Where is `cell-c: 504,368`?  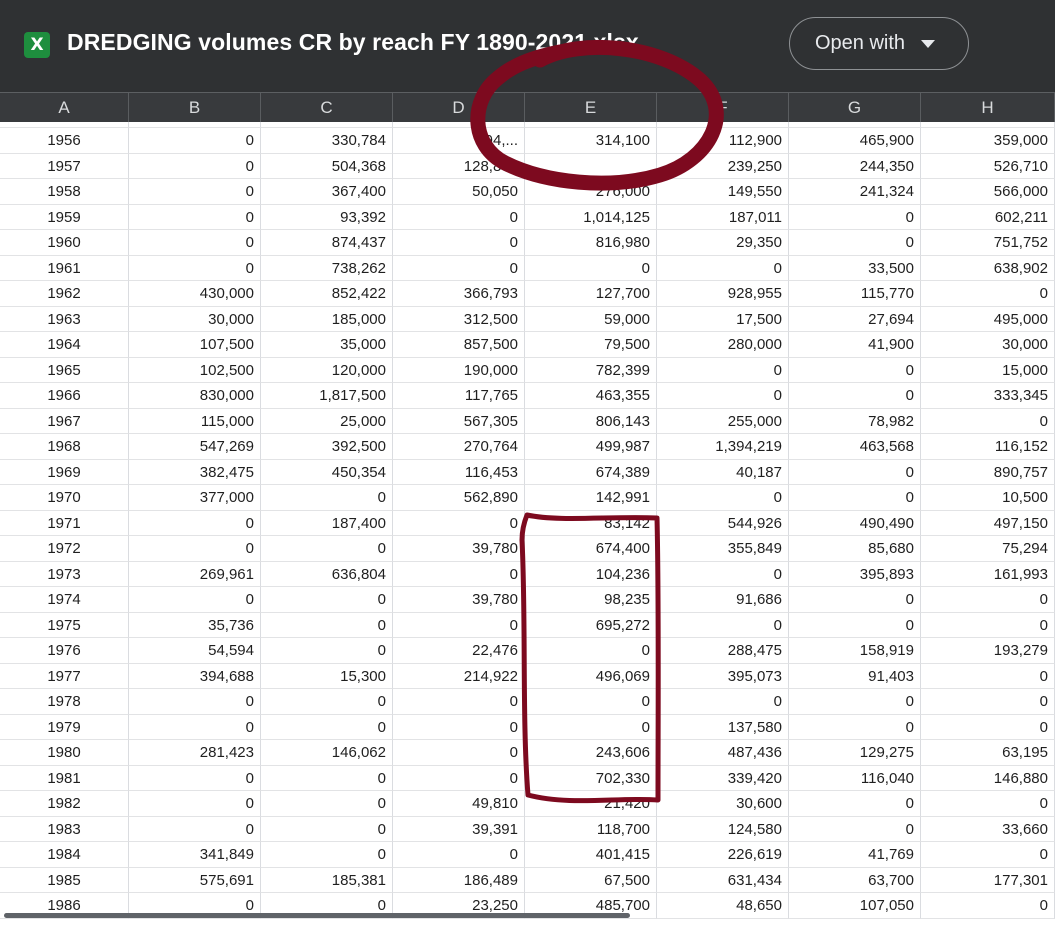
cell-c: 504,368 is located at coordinates (327, 166).